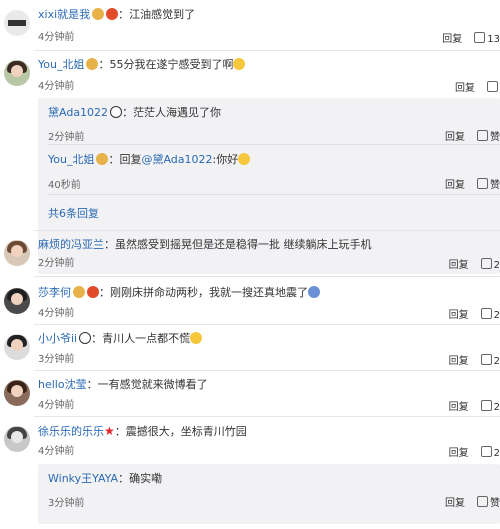  I want to click on reply-text: 确实嘞, so click(146, 478).